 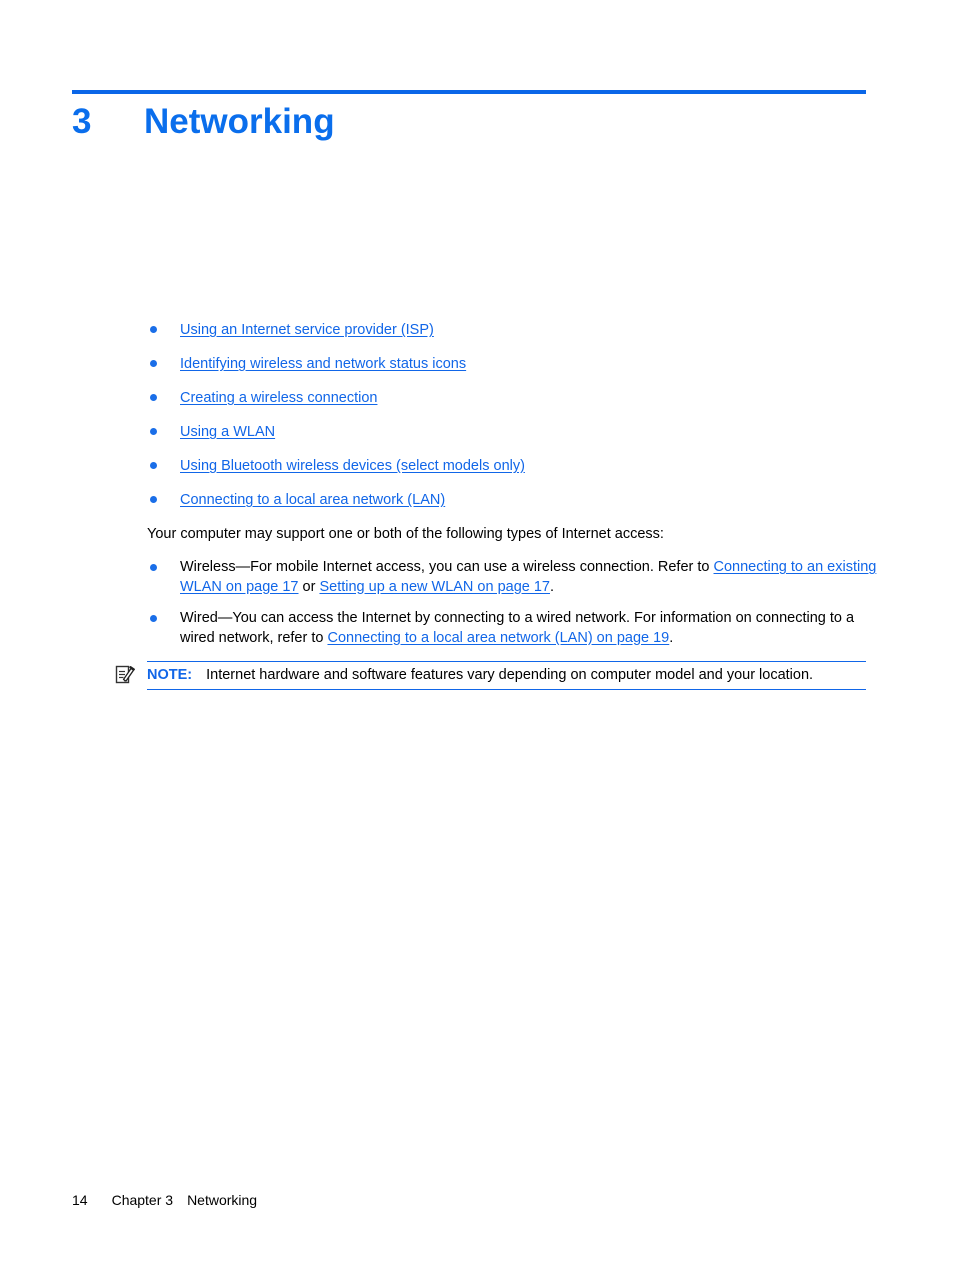 What do you see at coordinates (434, 587) in the screenshot?
I see `link-setting-up-new-wlan: Setting up a new WLAN on page 17` at bounding box center [434, 587].